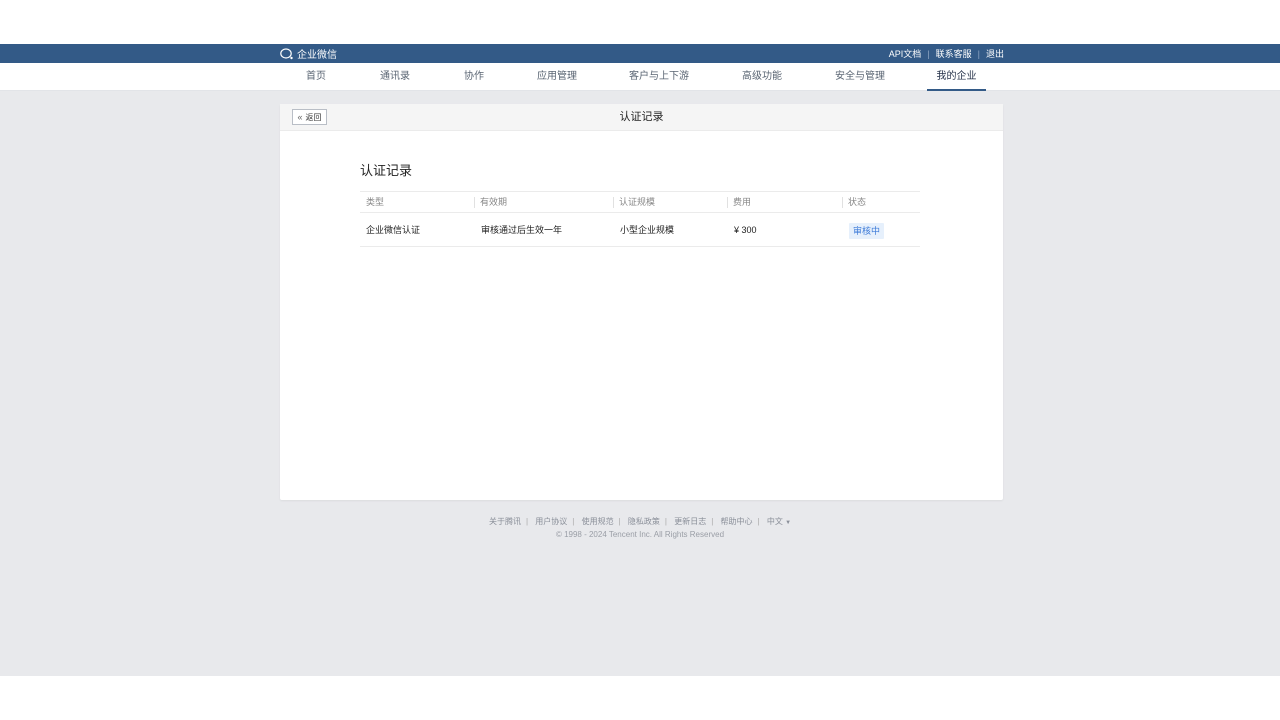 Image resolution: width=1280 pixels, height=720 pixels. I want to click on column-header-status: 状态, so click(854, 202).